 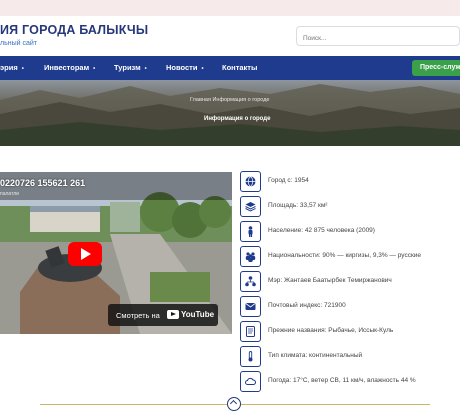 What do you see at coordinates (321, 230) in the screenshot?
I see `fact-text: Население: 42 875 человека (2009)` at bounding box center [321, 230].